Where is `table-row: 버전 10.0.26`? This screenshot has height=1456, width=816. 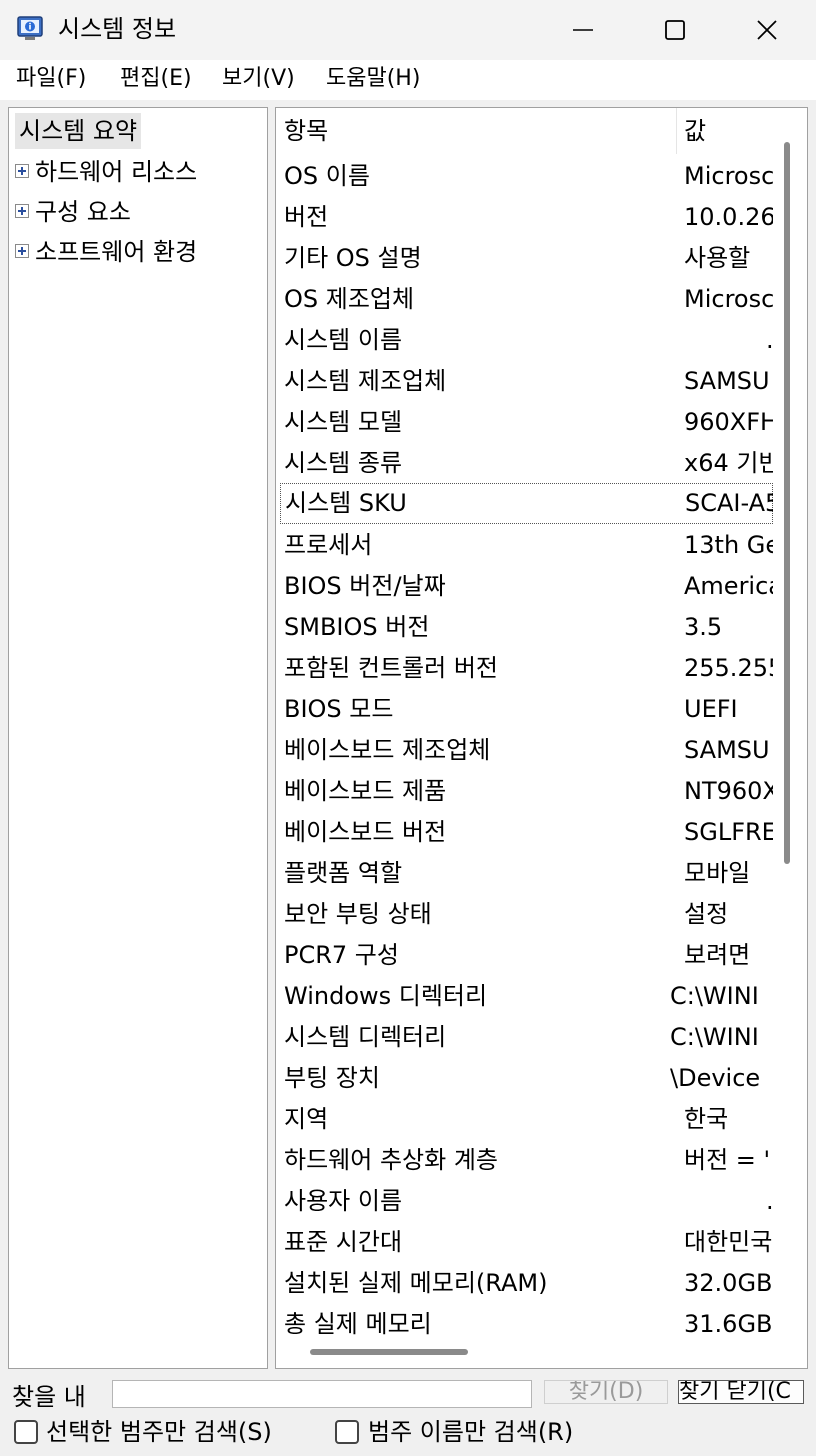
table-row: 버전 10.0.26 is located at coordinates (524, 217).